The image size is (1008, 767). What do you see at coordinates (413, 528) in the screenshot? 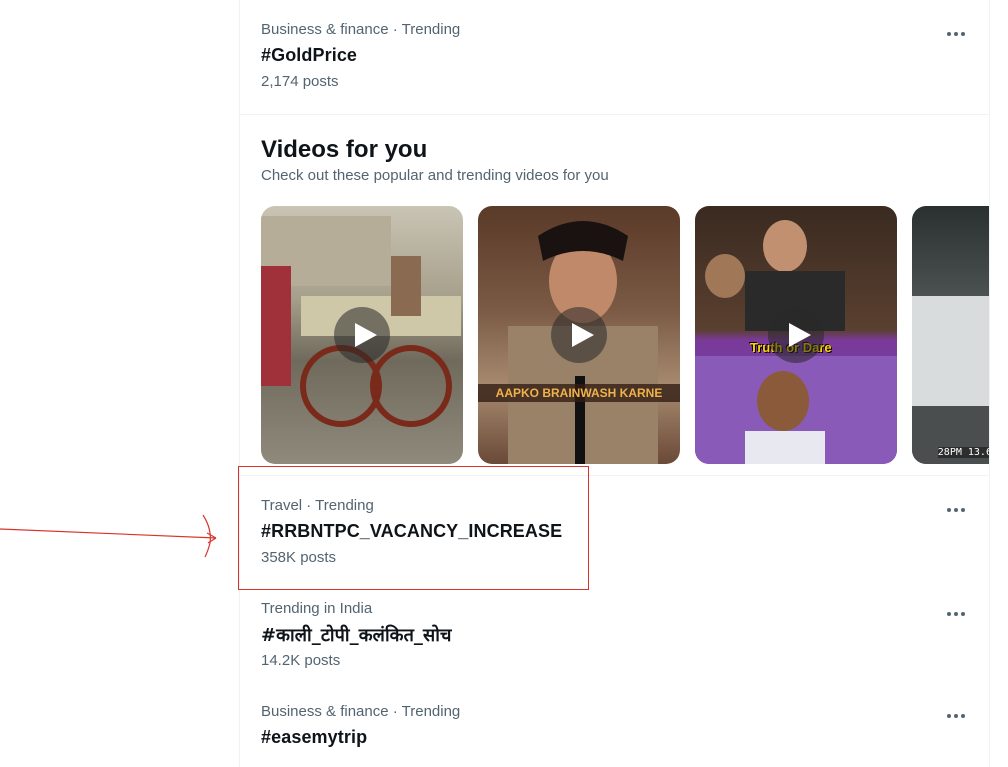
I see `annotation-highlight-box` at bounding box center [413, 528].